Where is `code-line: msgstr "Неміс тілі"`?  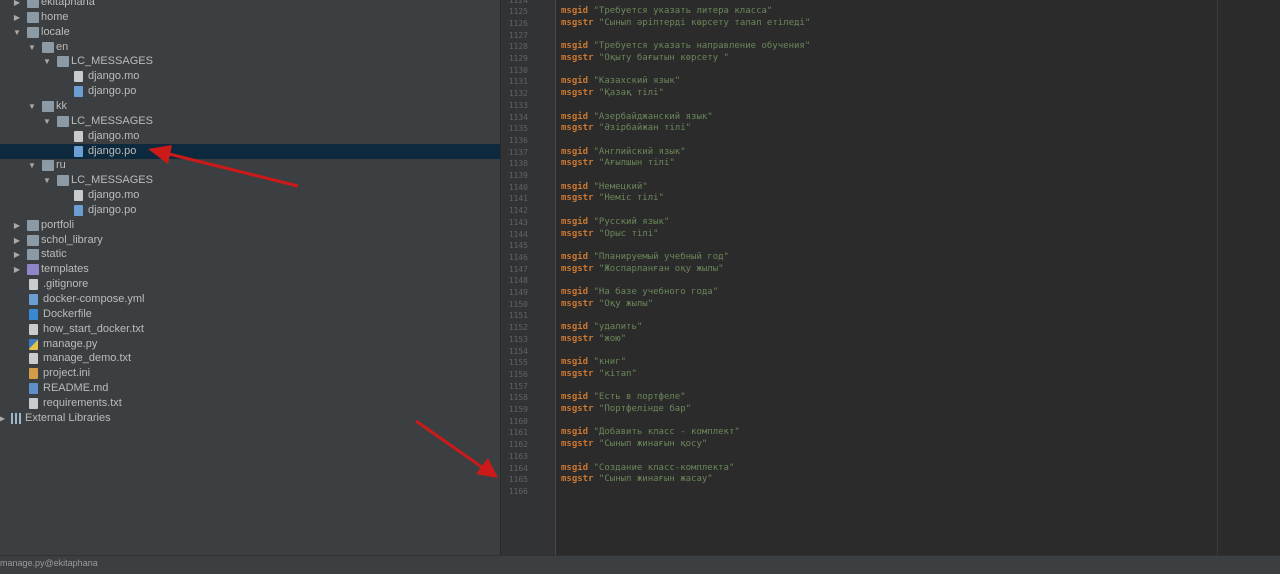 code-line: msgstr "Неміс тілі" is located at coordinates (612, 199).